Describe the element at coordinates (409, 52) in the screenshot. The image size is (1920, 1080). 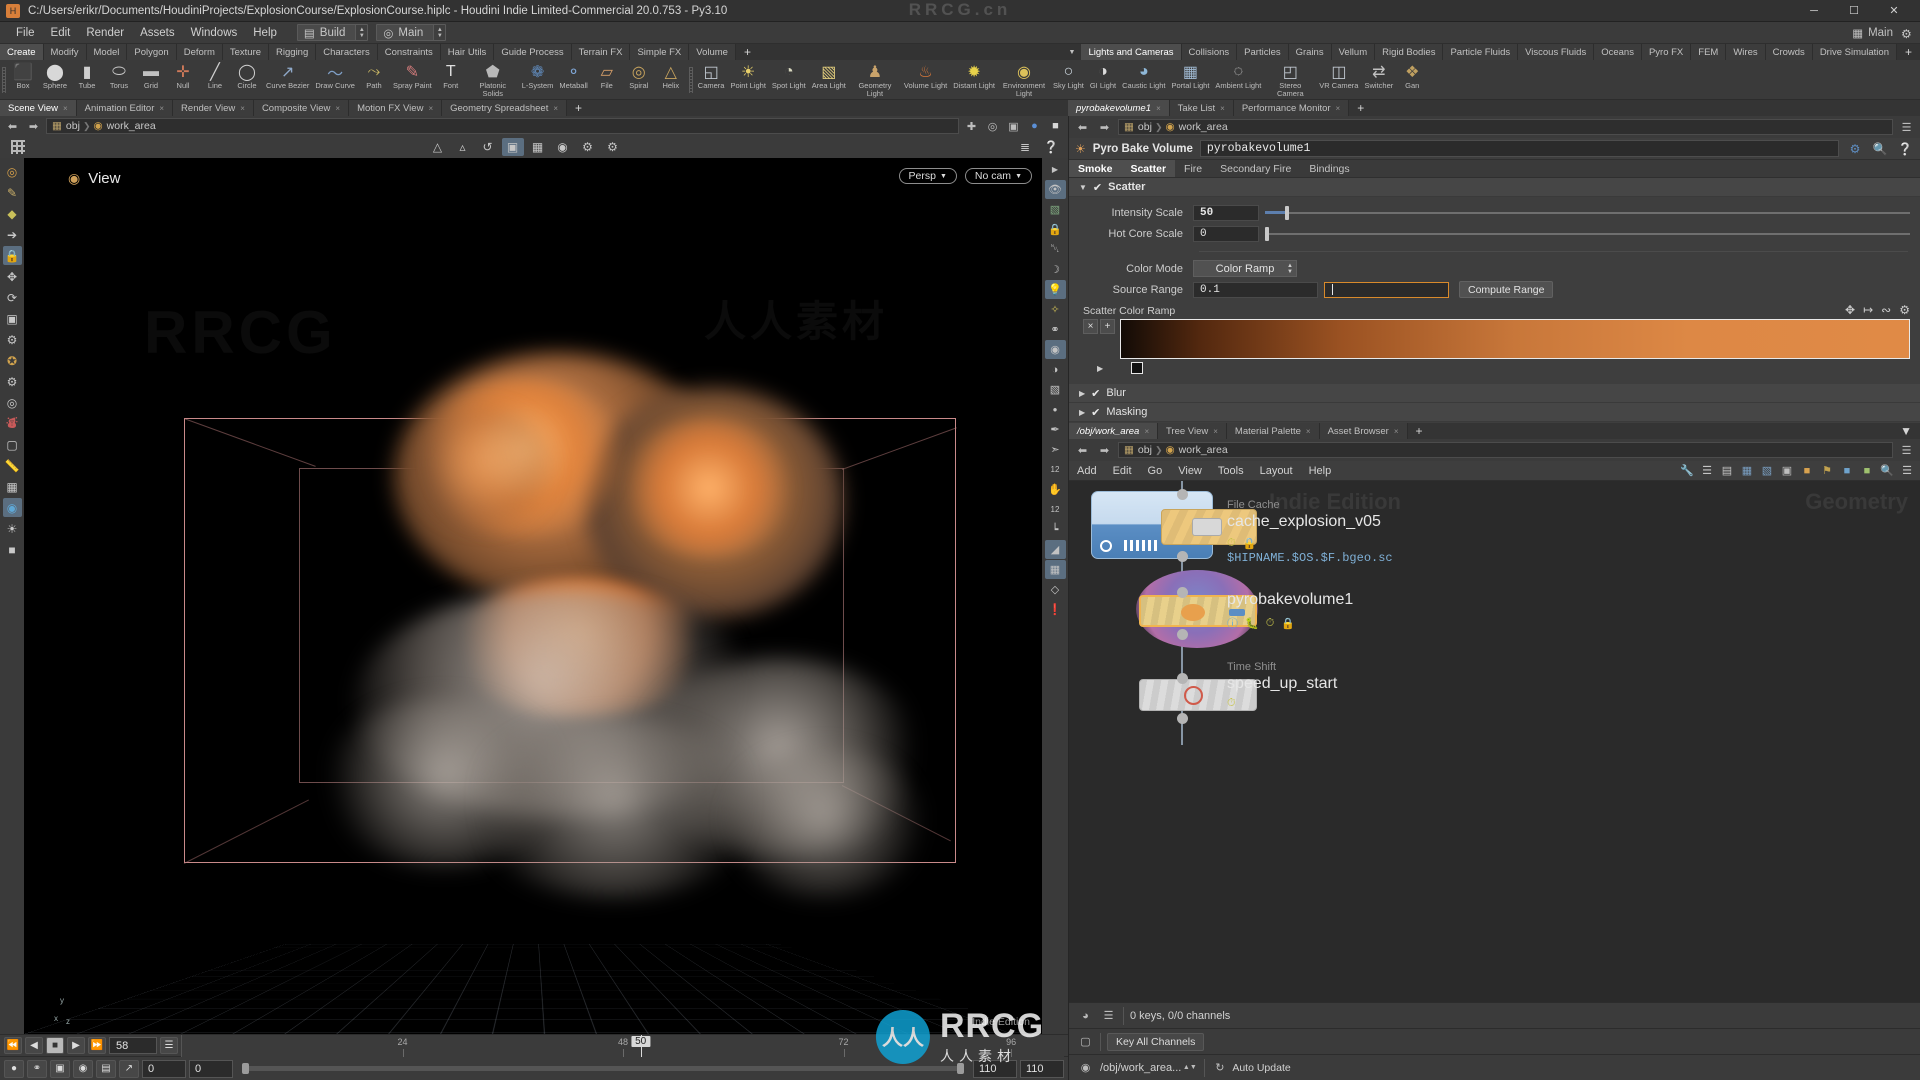
I see `shelf-tab-constraints: Constraints` at that location.